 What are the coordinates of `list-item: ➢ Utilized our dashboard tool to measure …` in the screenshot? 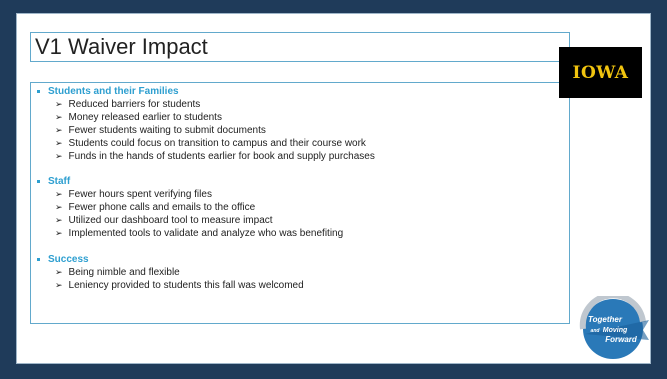 It's located at (190, 220).